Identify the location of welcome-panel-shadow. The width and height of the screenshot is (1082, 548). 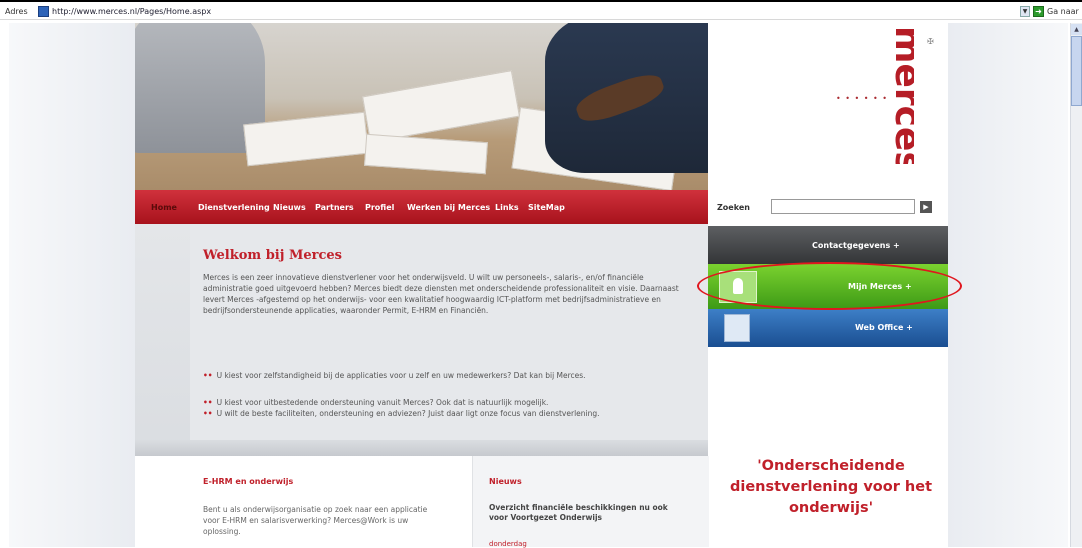
(421, 448).